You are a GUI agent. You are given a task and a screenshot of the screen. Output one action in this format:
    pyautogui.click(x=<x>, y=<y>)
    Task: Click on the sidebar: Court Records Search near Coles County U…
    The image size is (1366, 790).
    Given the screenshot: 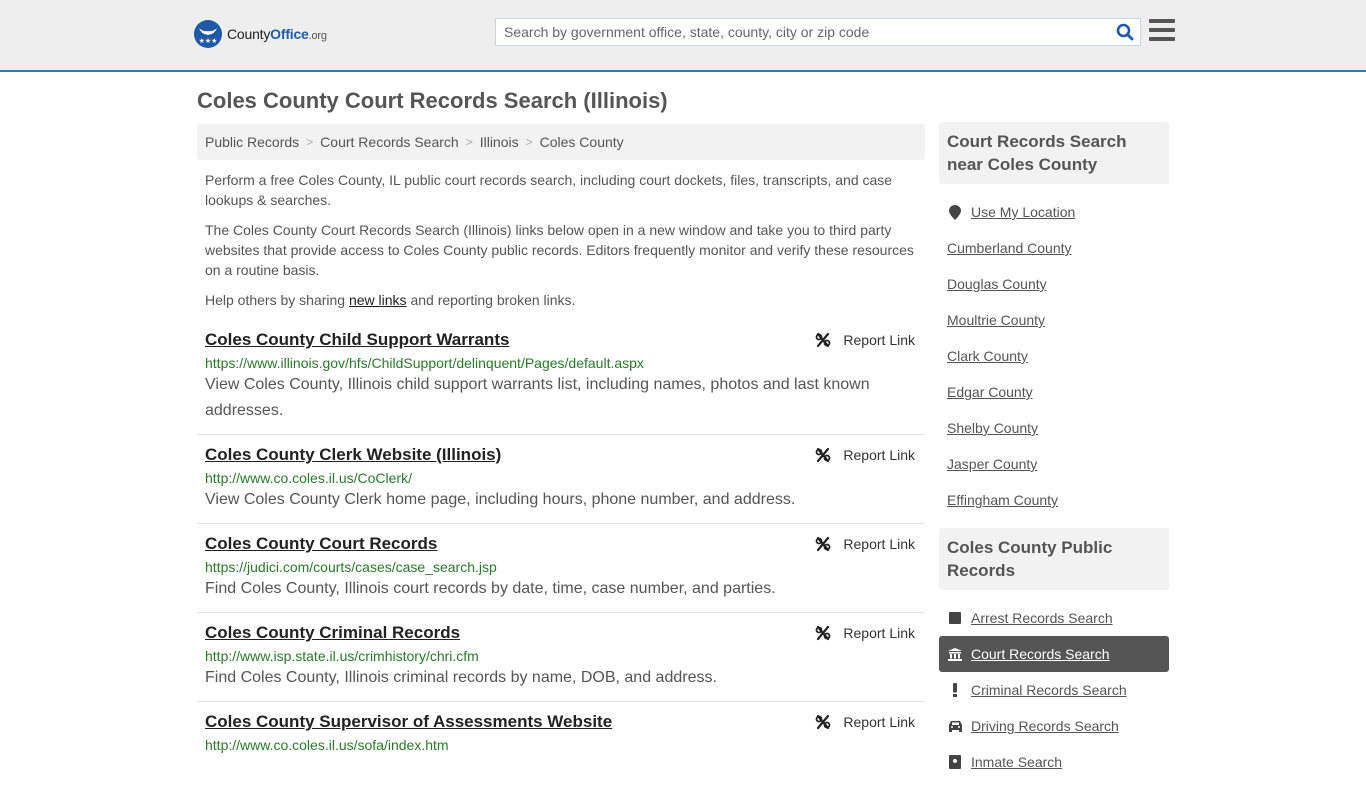 What is the action you would take?
    pyautogui.click(x=1054, y=456)
    